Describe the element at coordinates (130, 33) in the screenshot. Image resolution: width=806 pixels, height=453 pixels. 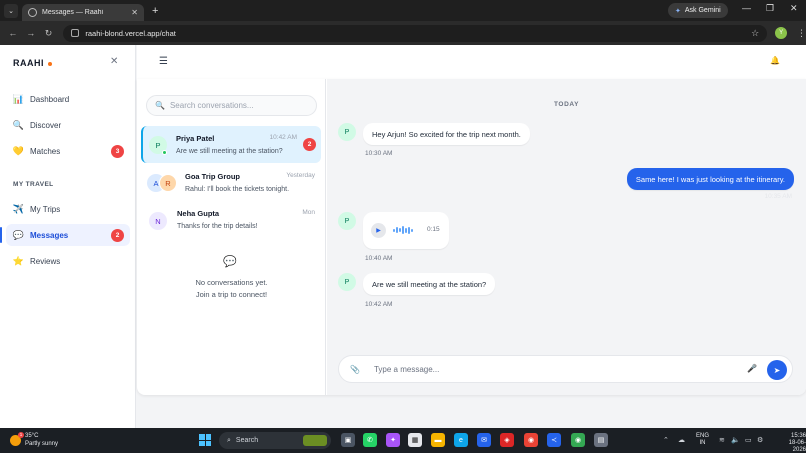
I see `url-text: raahi-blond.vercel.app/chat` at that location.